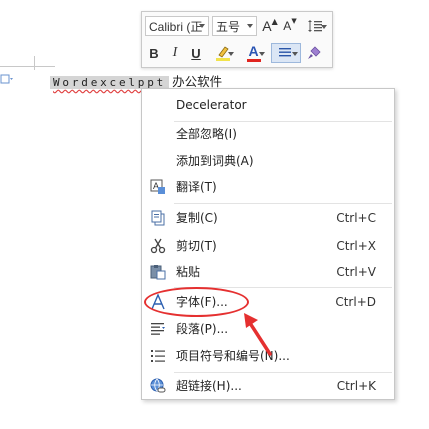 Image resolution: width=429 pixels, height=429 pixels. I want to click on paragraph-handle-icon, so click(7, 79).